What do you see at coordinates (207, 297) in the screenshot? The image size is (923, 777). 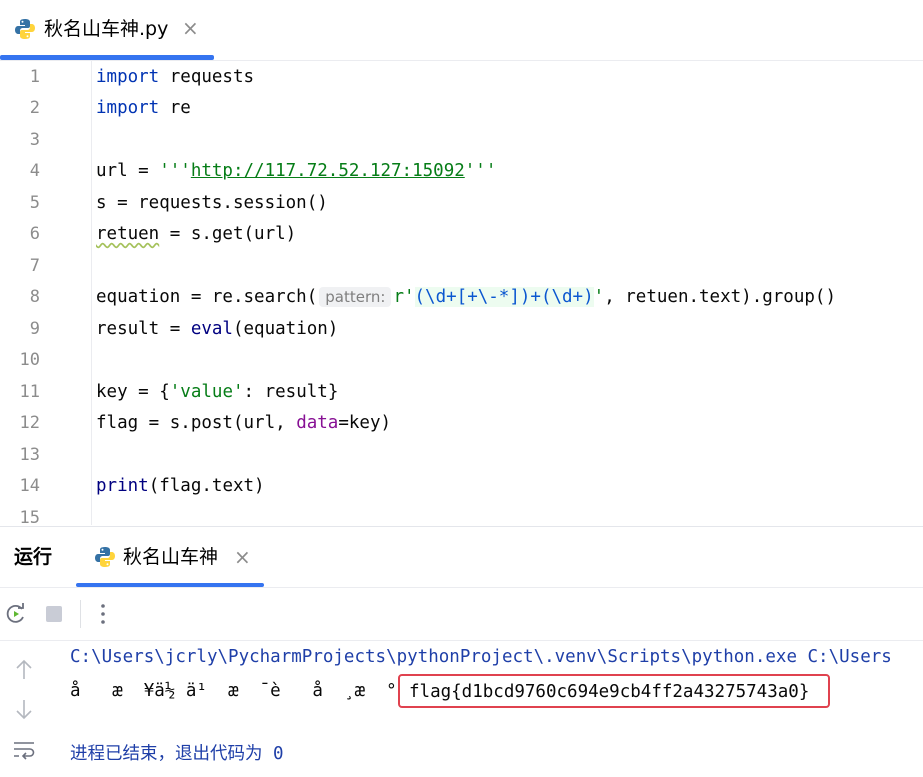 I see `code-text: equation = re.search(` at bounding box center [207, 297].